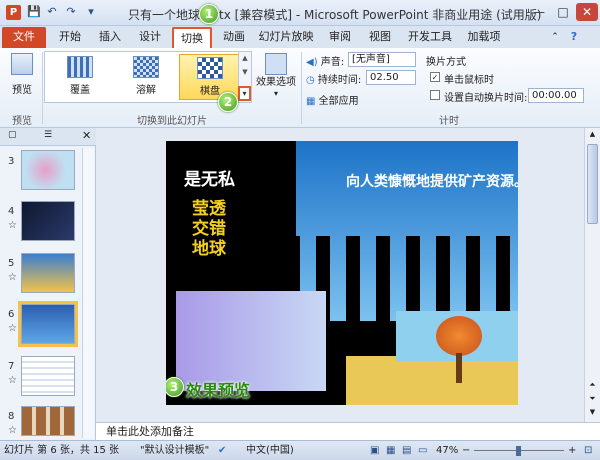  I want to click on close-button: ✕, so click(587, 12).